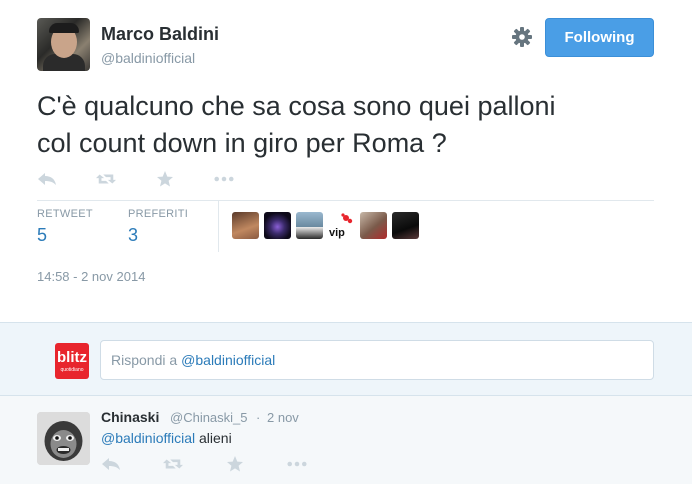 The height and width of the screenshot is (484, 692). What do you see at coordinates (158, 235) in the screenshot?
I see `favorites-count: 3` at bounding box center [158, 235].